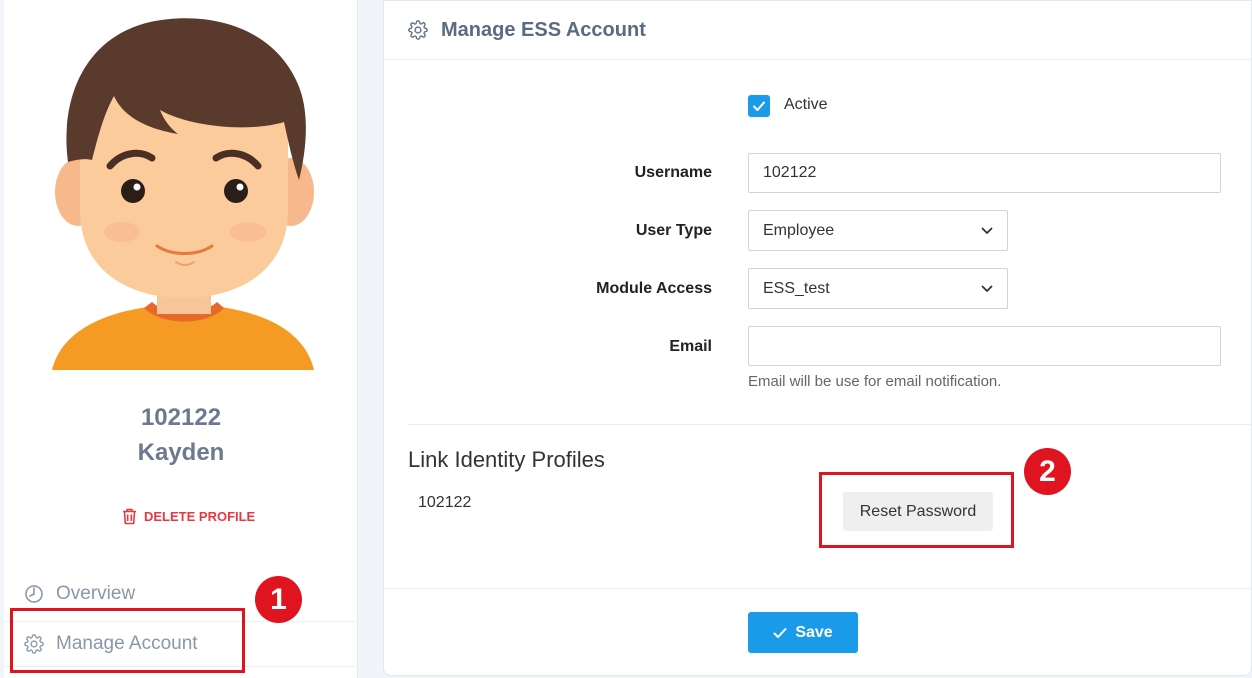 This screenshot has width=1252, height=678. Describe the element at coordinates (984, 346) in the screenshot. I see `email-input` at that location.